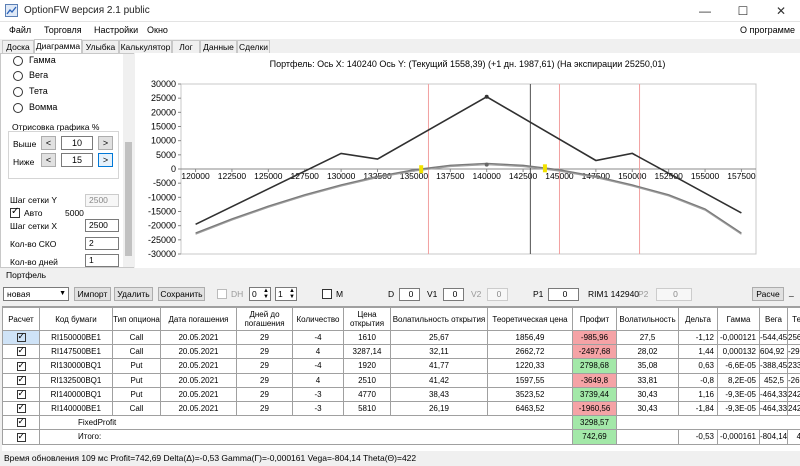 The image size is (800, 466). I want to click on cell-theta: 233,67, so click(793, 366).